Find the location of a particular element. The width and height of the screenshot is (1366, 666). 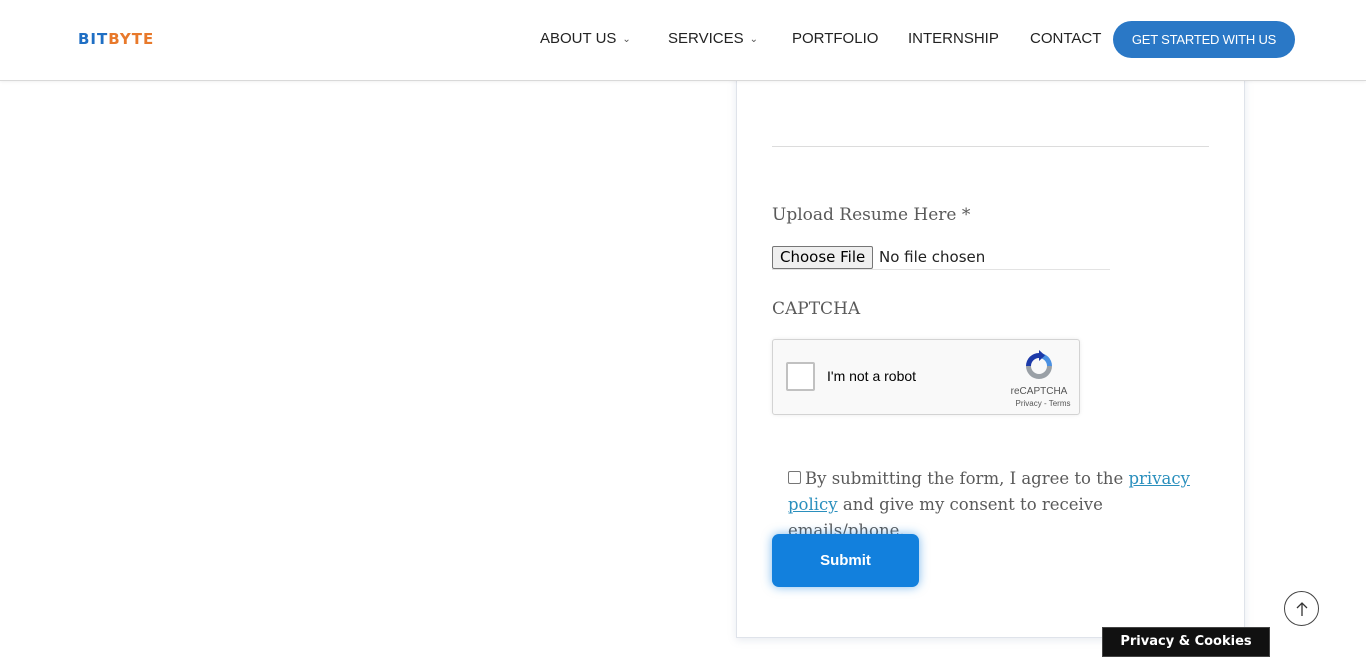

scroll-to-top-button is located at coordinates (1301, 608).